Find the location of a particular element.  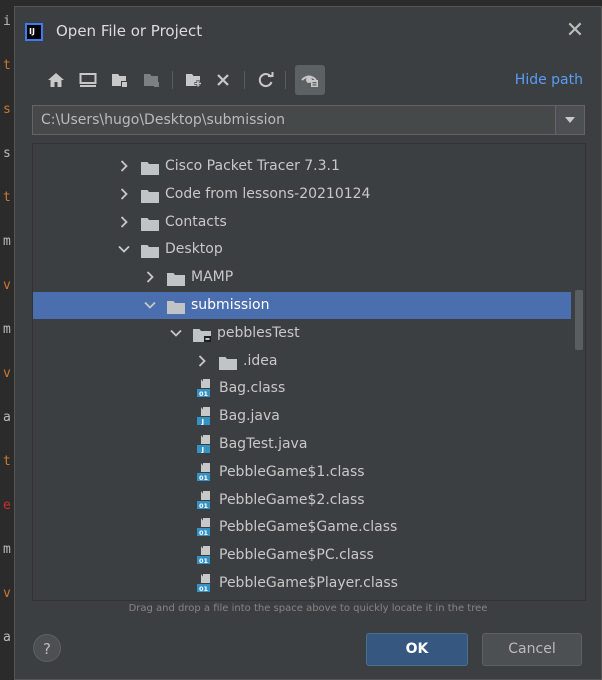

editor-char: s is located at coordinates (7, 109).